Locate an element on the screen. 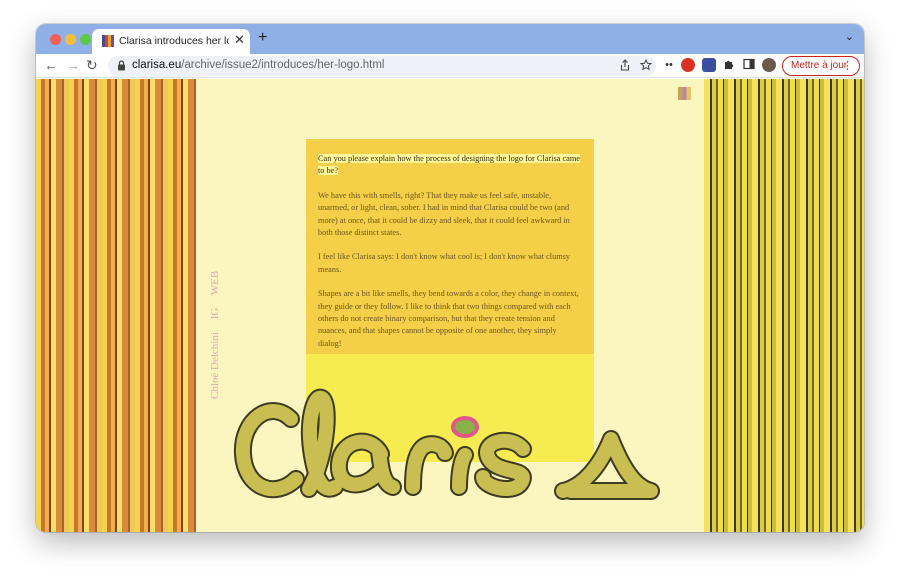 Image resolution: width=900 pixels, height=579 pixels. lock-icon is located at coordinates (121, 67).